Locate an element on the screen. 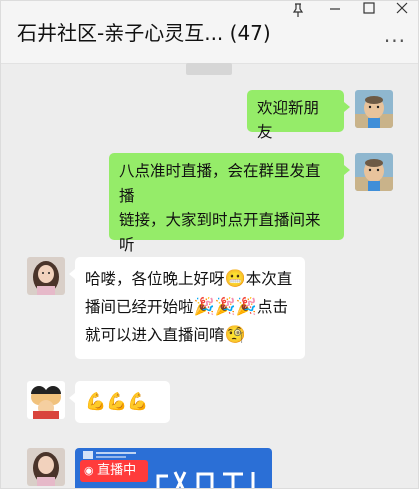 The width and height of the screenshot is (419, 489). message-text: 欢迎新朋友 is located at coordinates (288, 120).